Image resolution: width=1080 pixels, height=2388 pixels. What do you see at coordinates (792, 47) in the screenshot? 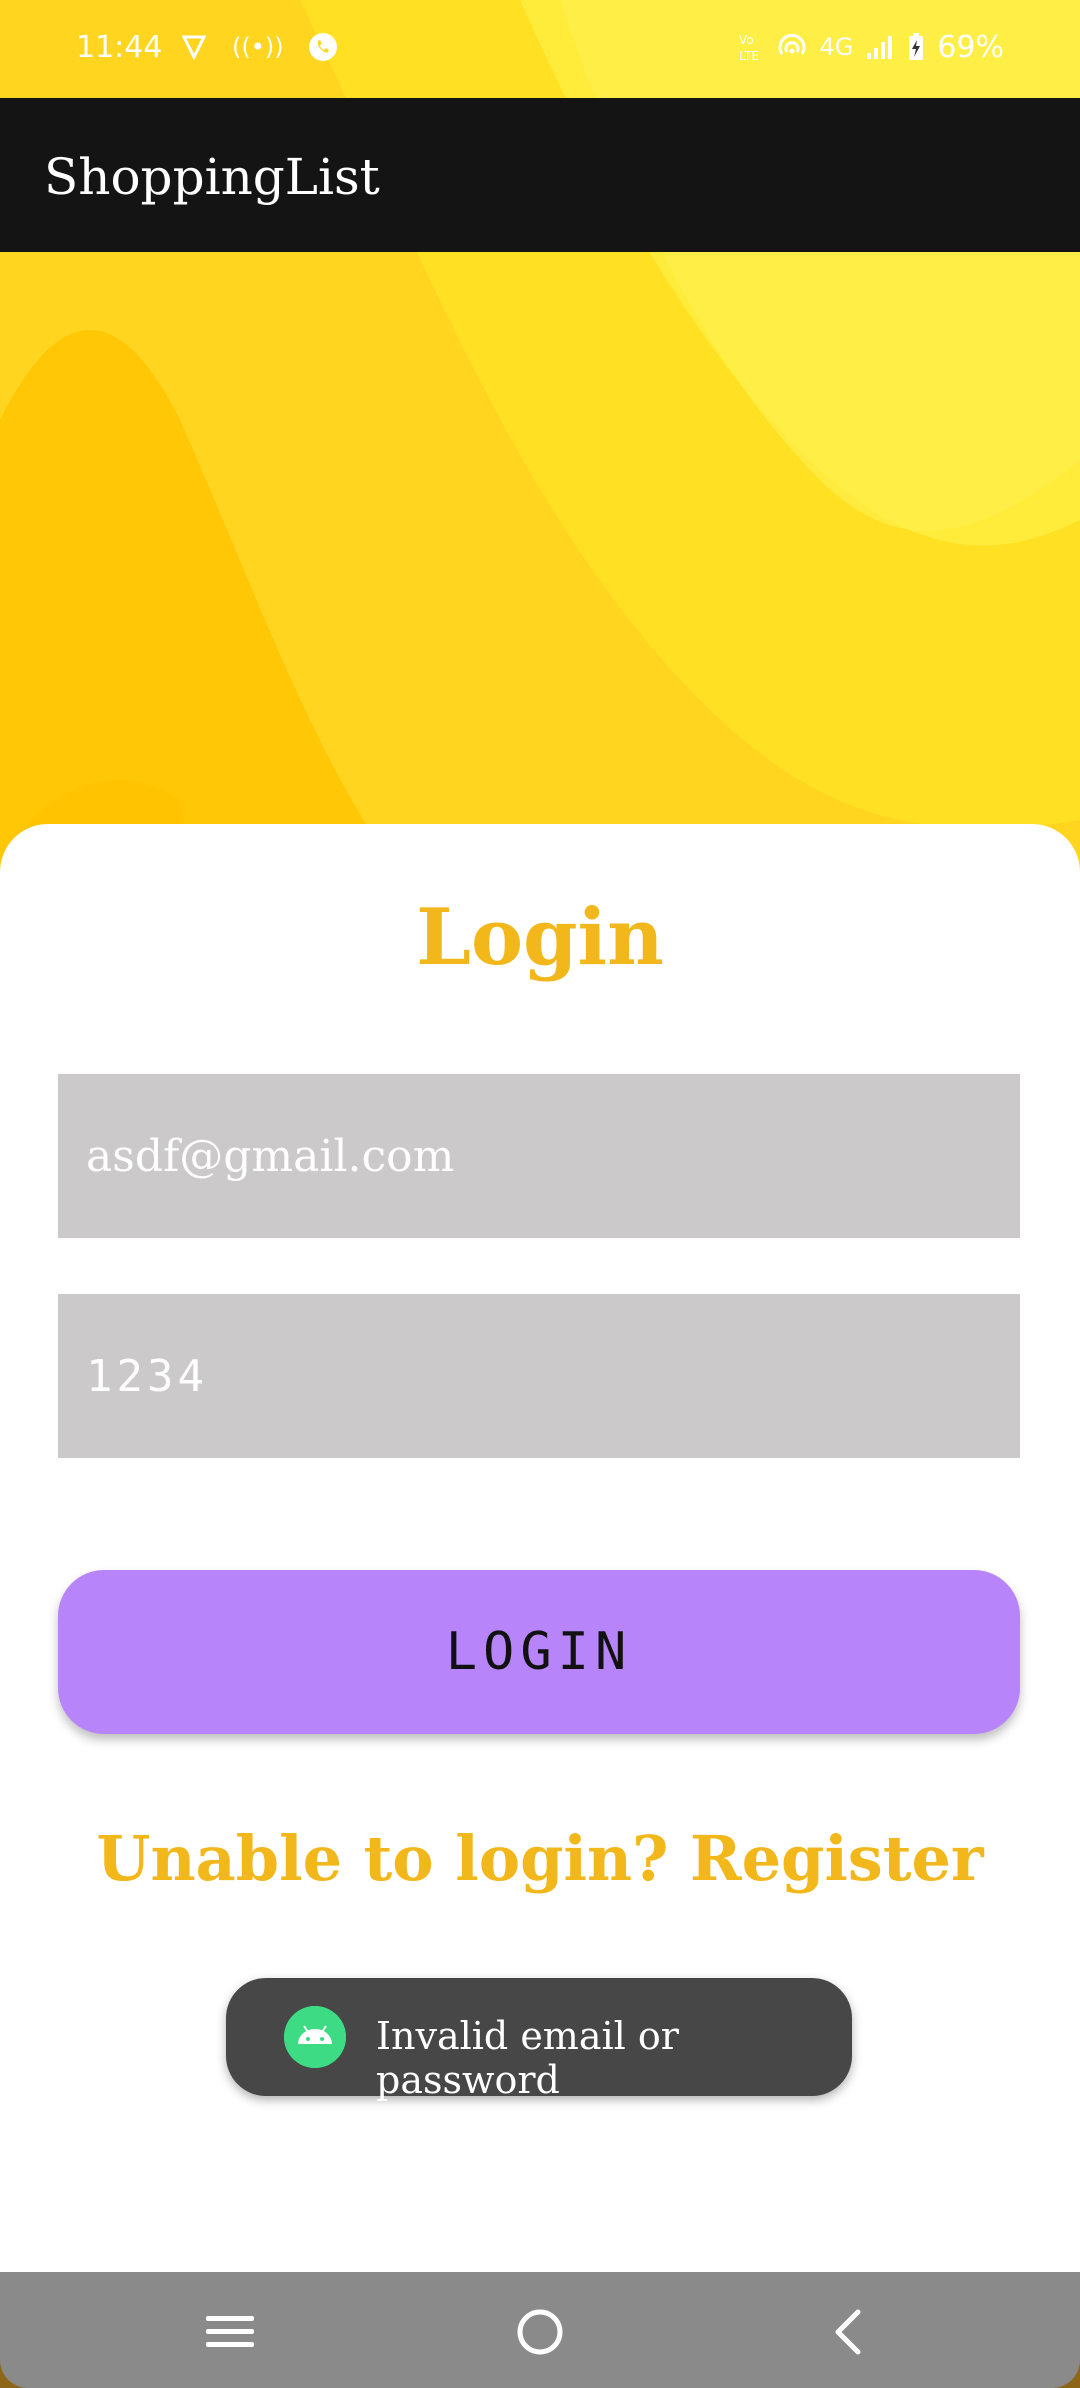
I see `hotspot-icon` at bounding box center [792, 47].